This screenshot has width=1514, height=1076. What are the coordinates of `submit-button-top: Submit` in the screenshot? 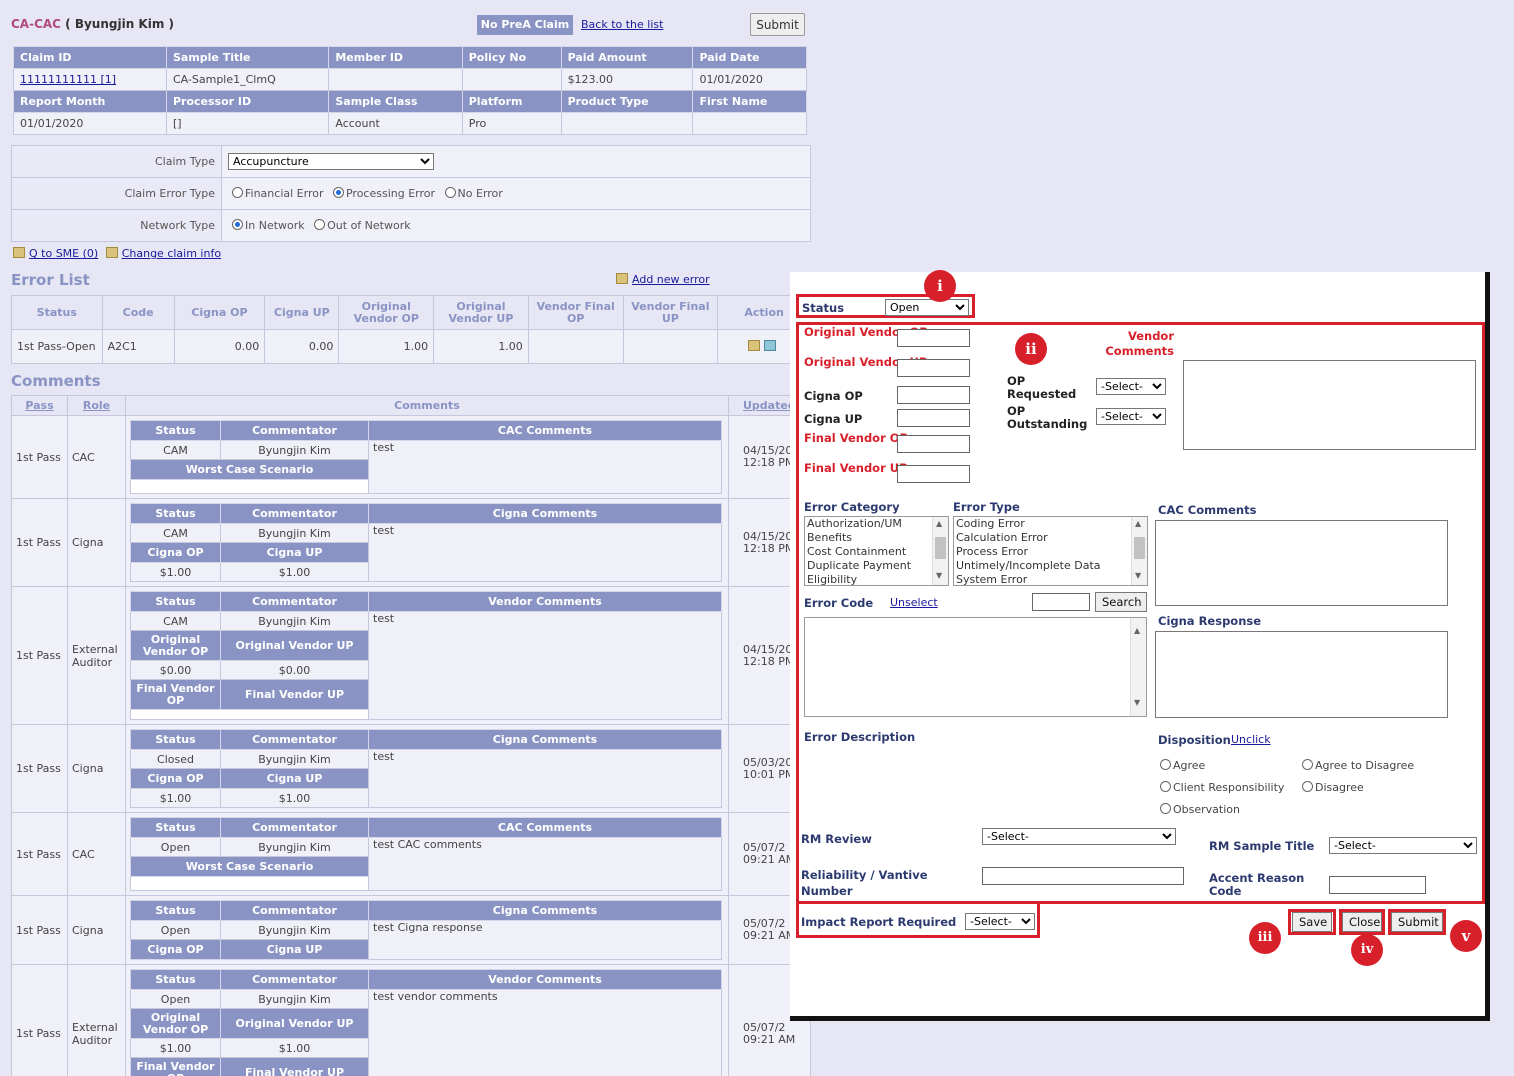 It's located at (777, 24).